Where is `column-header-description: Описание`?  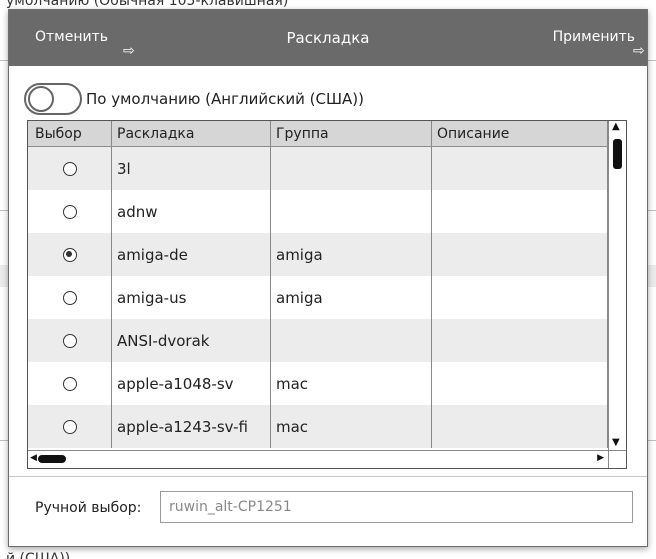
column-header-description: Описание is located at coordinates (520, 133).